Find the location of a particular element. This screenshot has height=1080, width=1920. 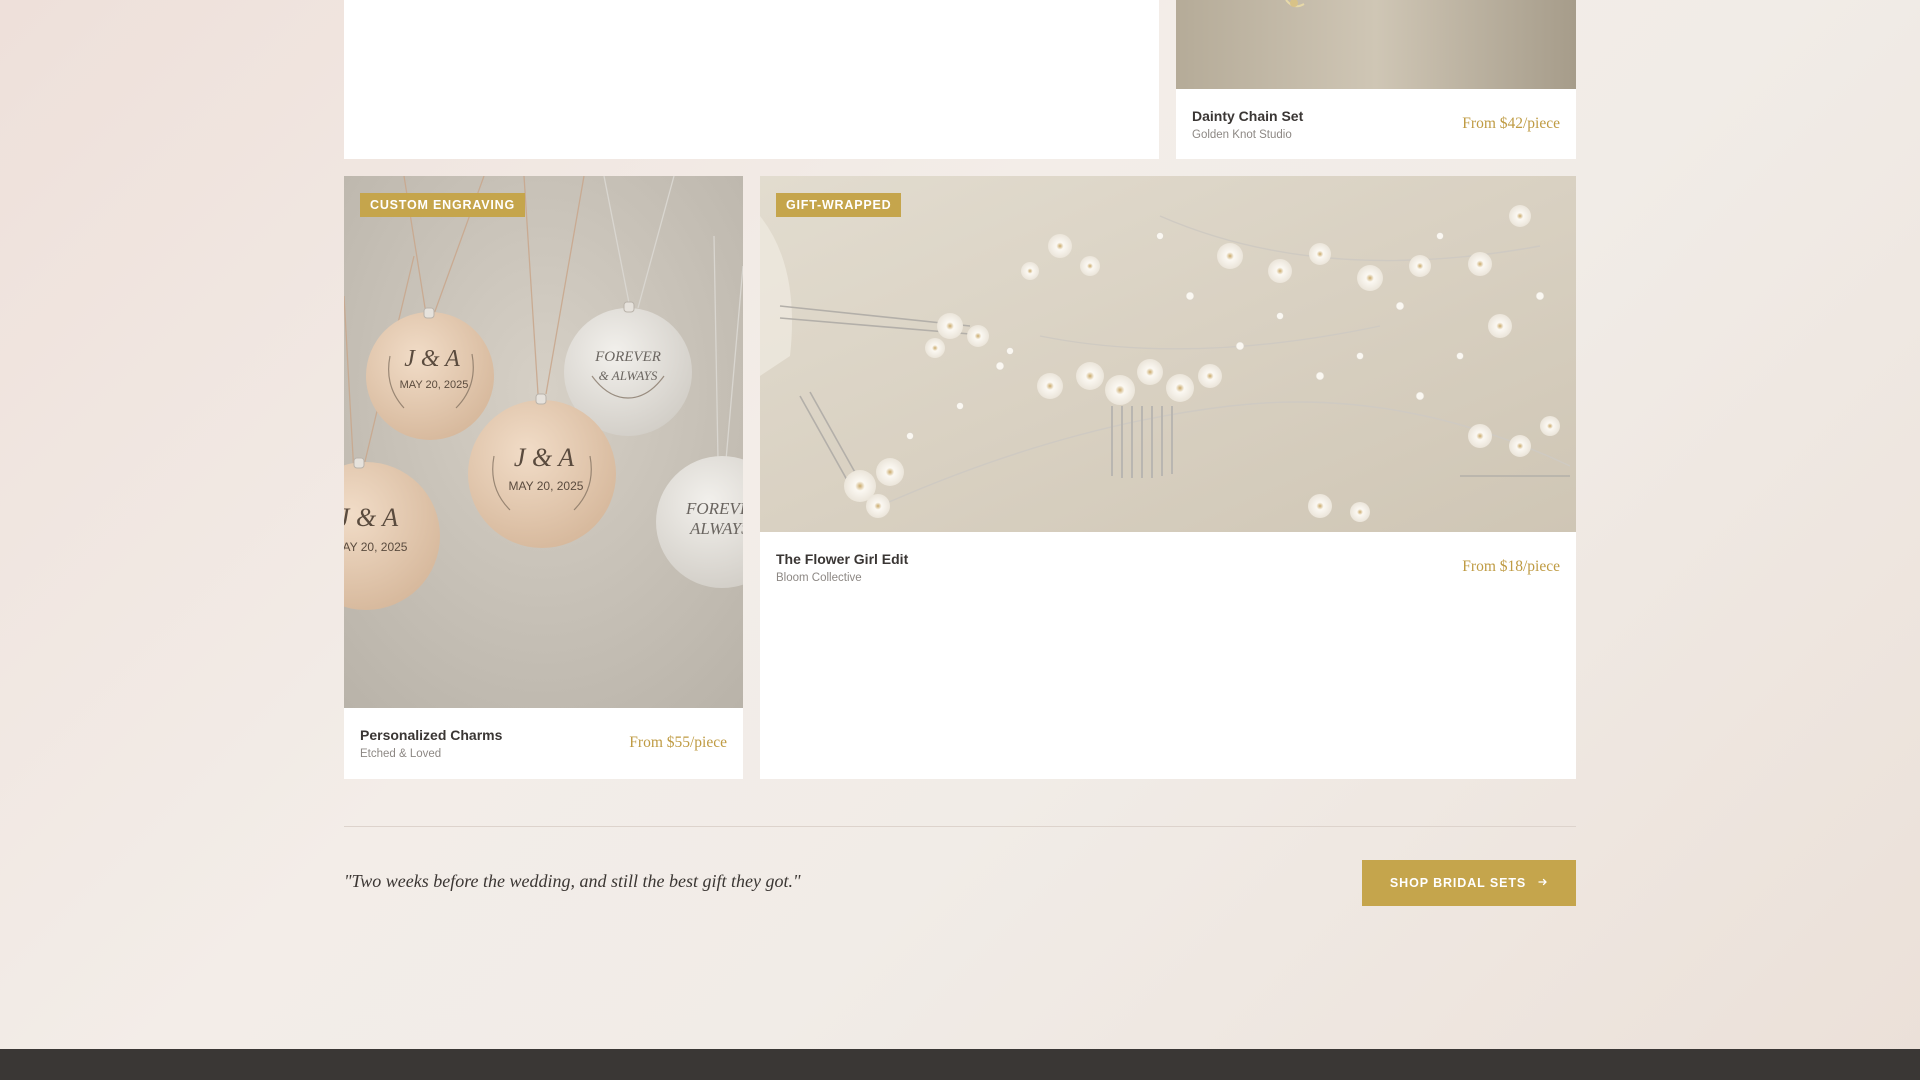

charm-motto-line2: ALWAYS is located at coordinates (716, 528).